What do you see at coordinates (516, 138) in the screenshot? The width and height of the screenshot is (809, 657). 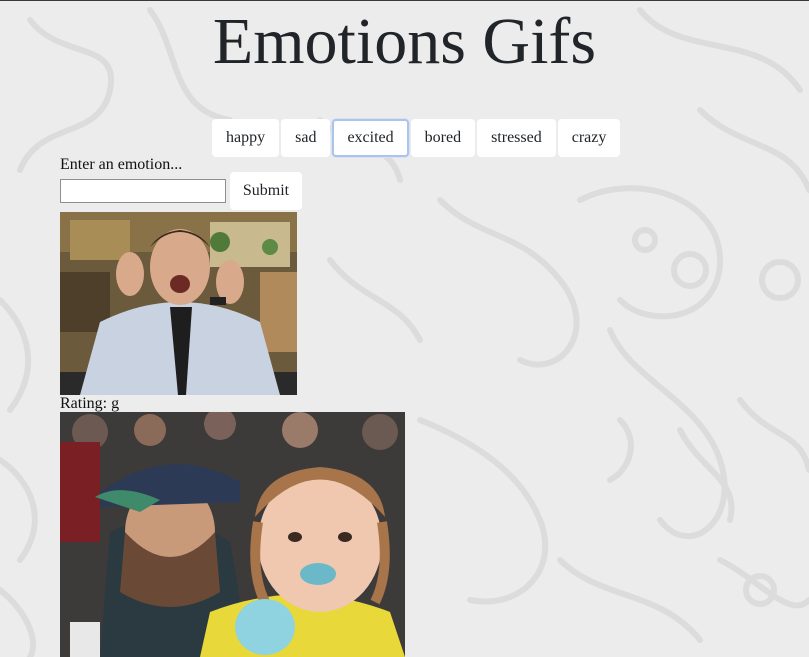 I see `emotion-button-stressed: stressed` at bounding box center [516, 138].